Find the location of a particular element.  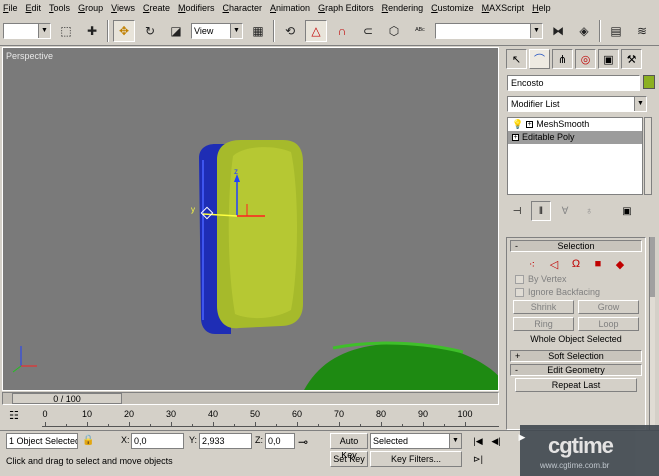

scroll-thumb is located at coordinates (652, 267).